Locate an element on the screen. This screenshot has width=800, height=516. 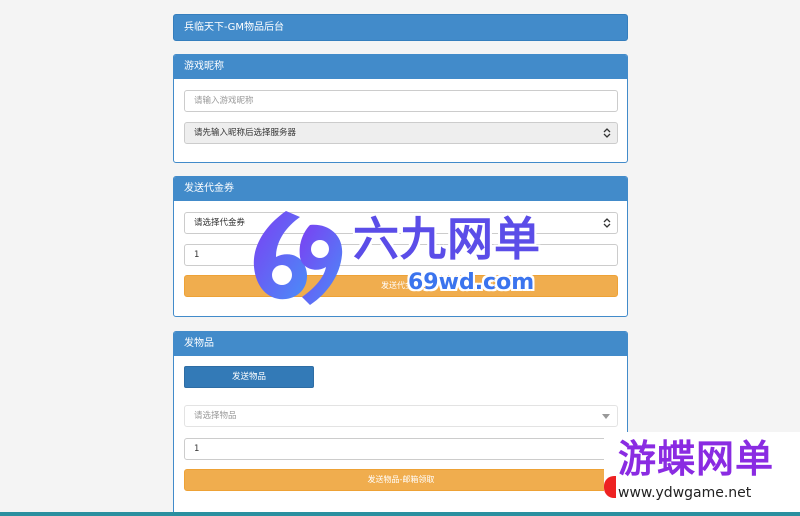
watermark-center: 六九网单 69wd.com is located at coordinates (408, 260).